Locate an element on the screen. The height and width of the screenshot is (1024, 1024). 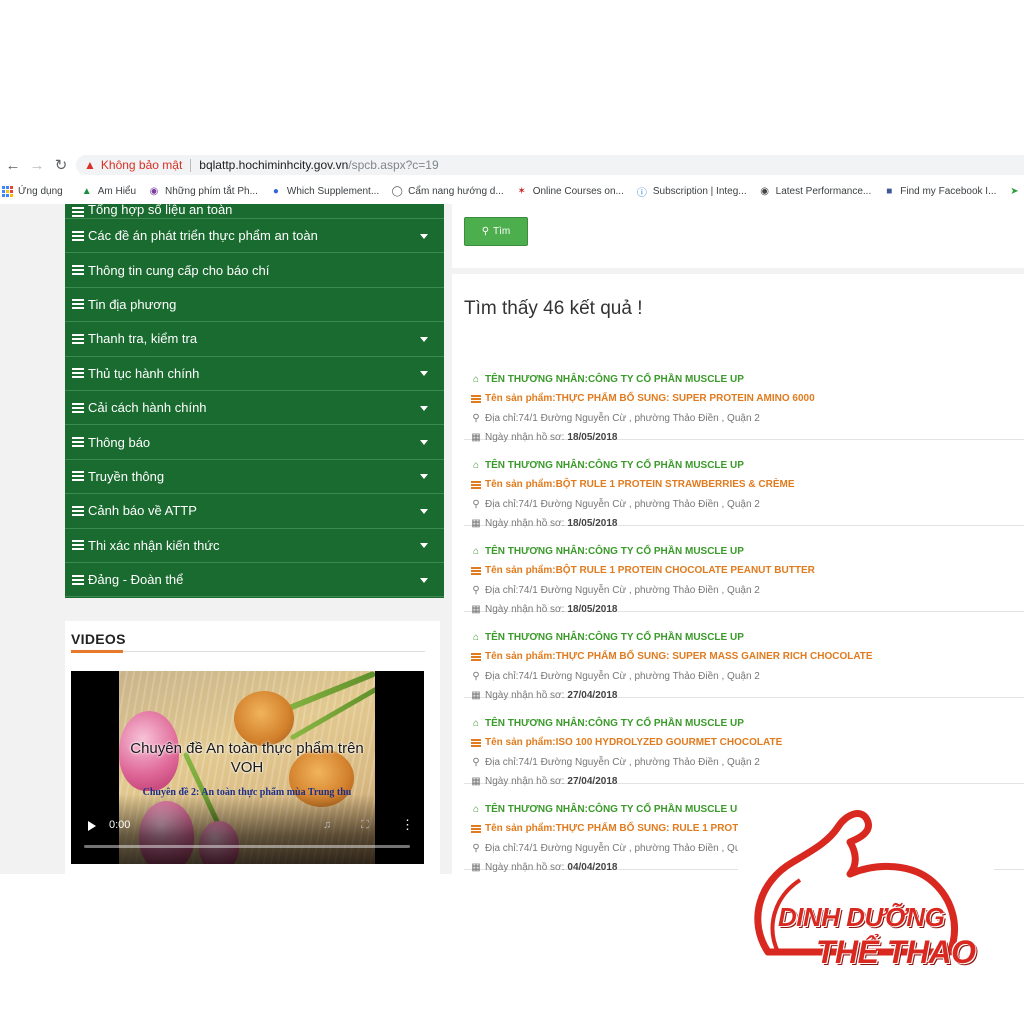
volume-icon: ♫ is located at coordinates (327, 825).